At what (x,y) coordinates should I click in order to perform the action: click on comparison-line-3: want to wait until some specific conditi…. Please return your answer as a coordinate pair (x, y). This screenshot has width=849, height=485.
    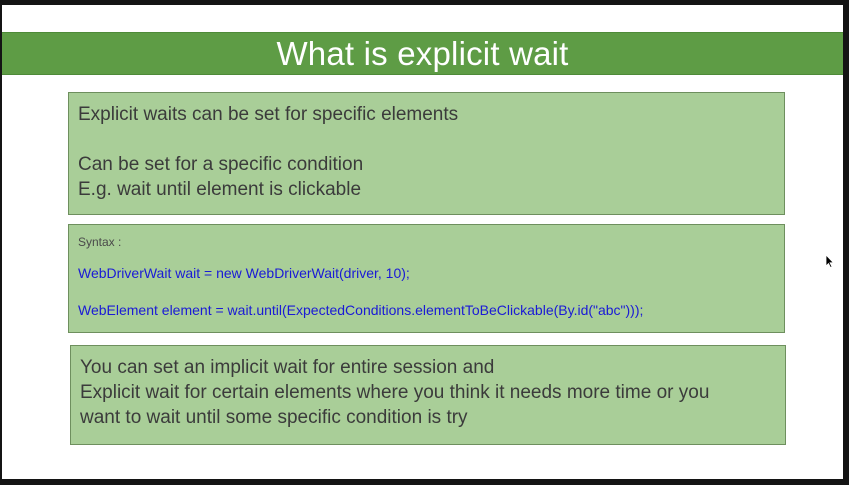
    Looking at the image, I should click on (274, 417).